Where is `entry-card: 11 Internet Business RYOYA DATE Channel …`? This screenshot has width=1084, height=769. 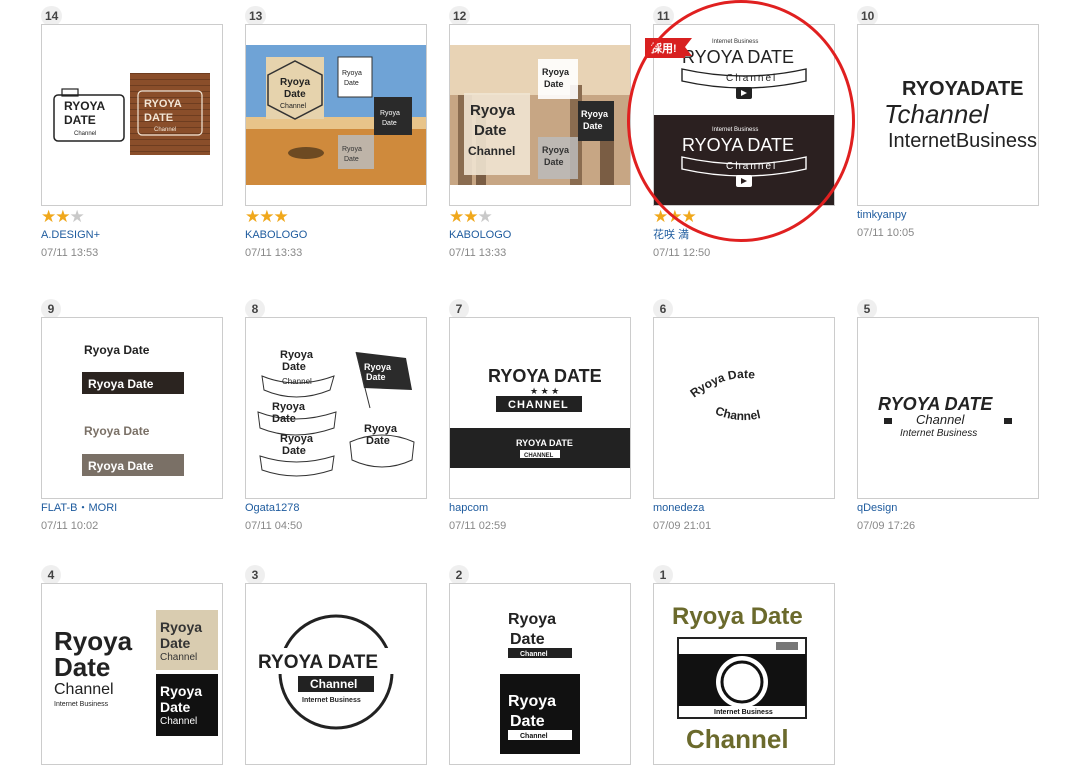
entry-card: 11 Internet Business RYOYA DATE Channel … is located at coordinates (741, 141).